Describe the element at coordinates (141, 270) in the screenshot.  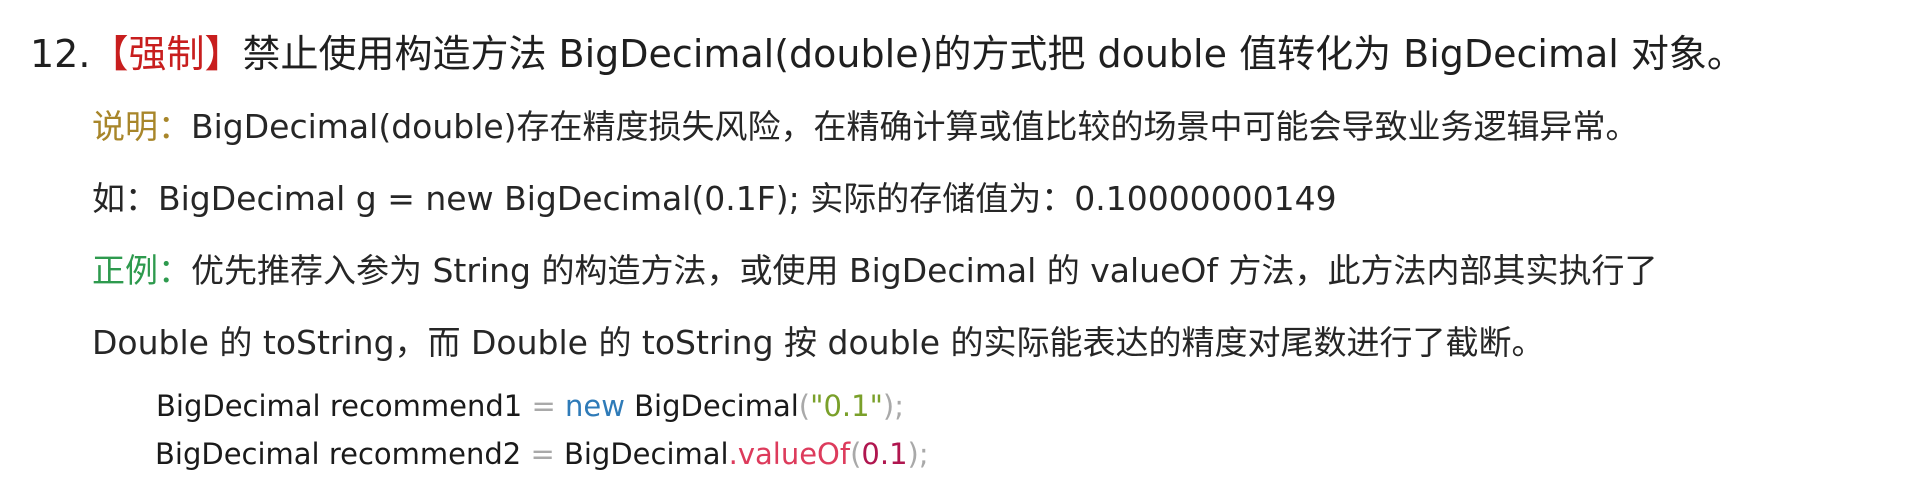
I see `good-example-label: 正例：` at that location.